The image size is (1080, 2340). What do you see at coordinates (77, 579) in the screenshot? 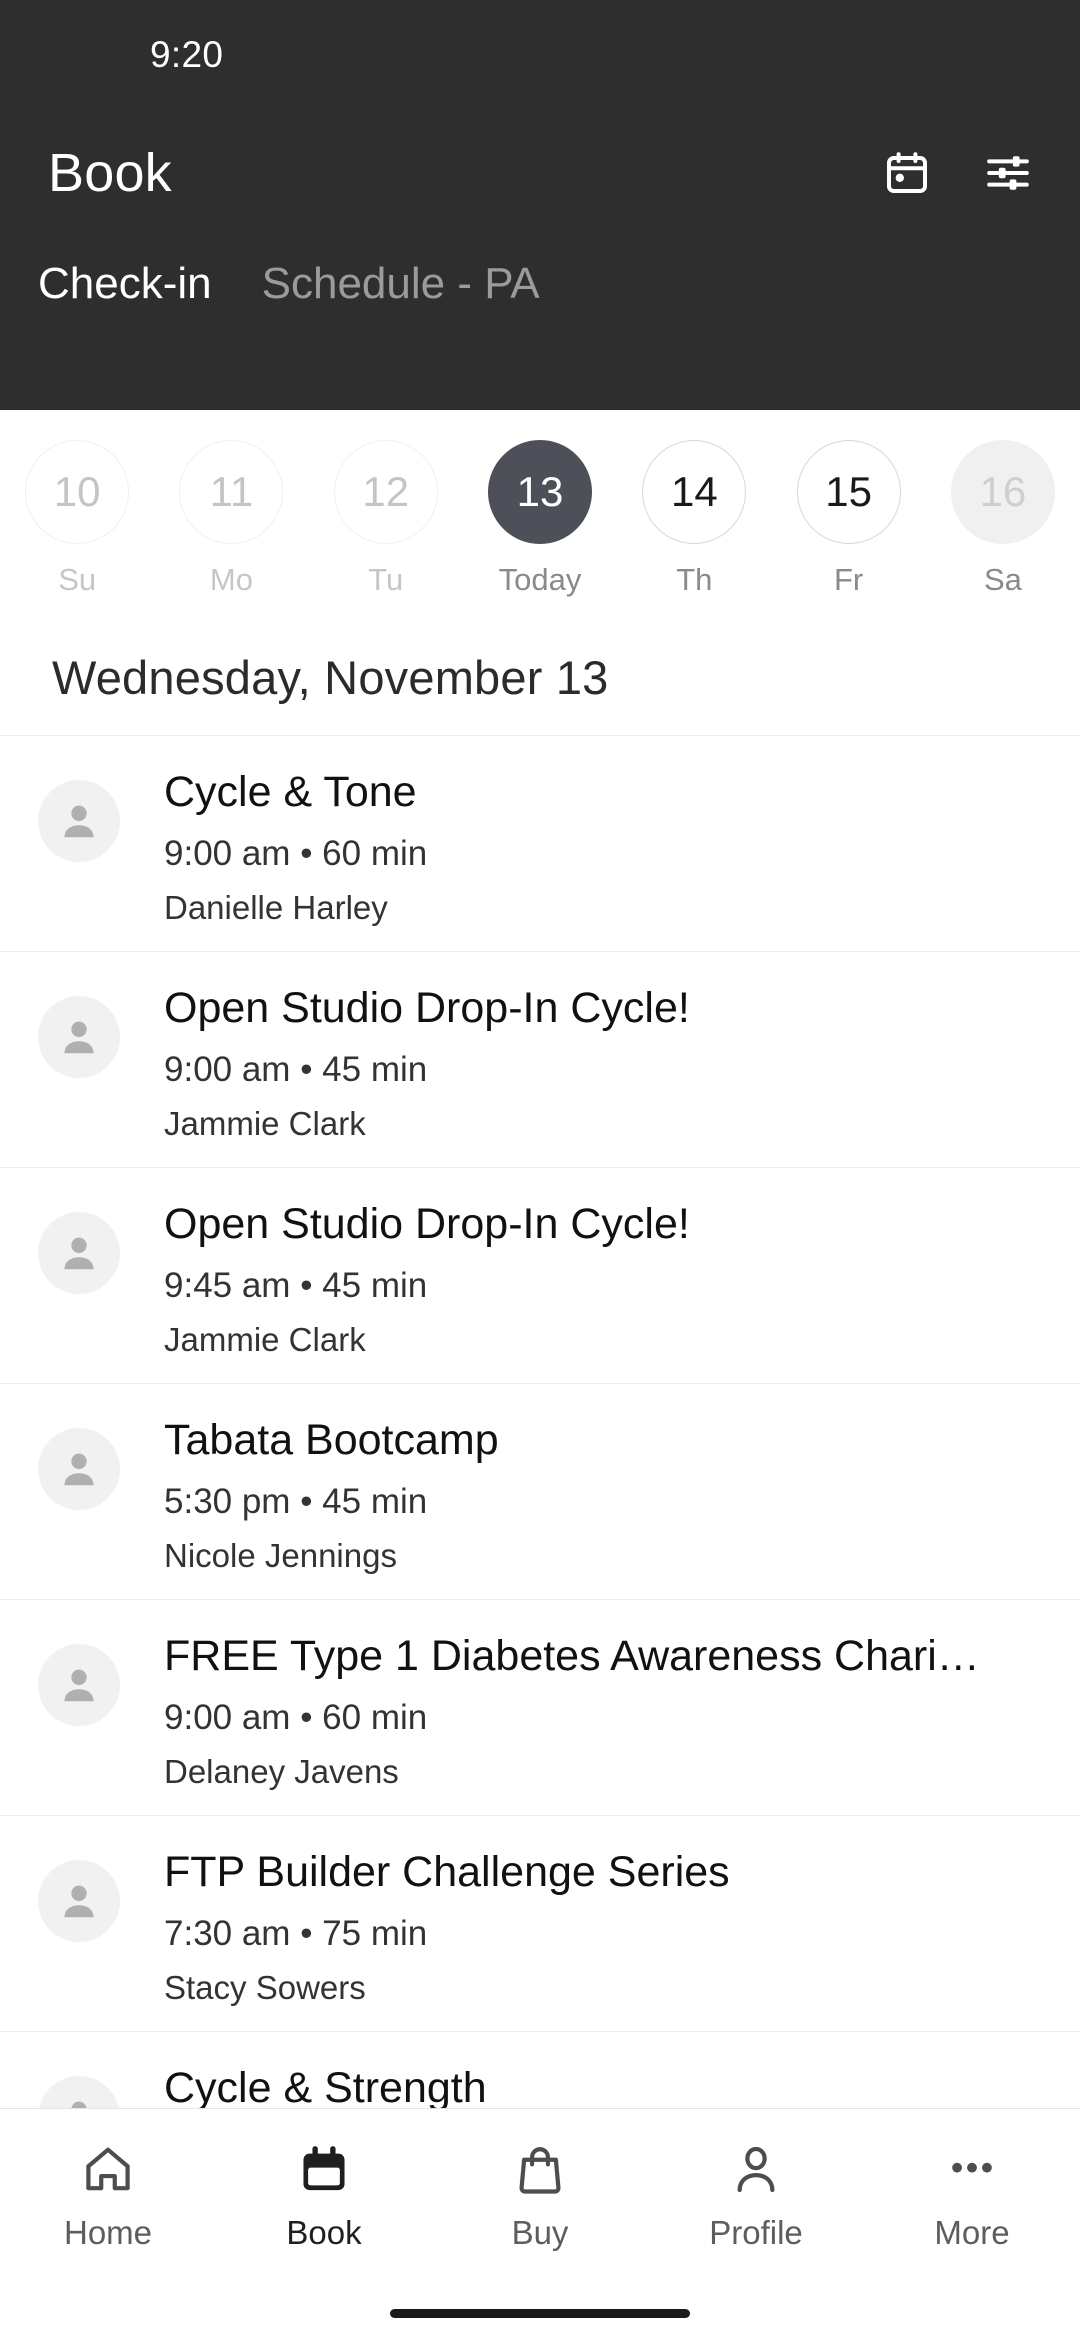
I see `date-weekday: Su` at bounding box center [77, 579].